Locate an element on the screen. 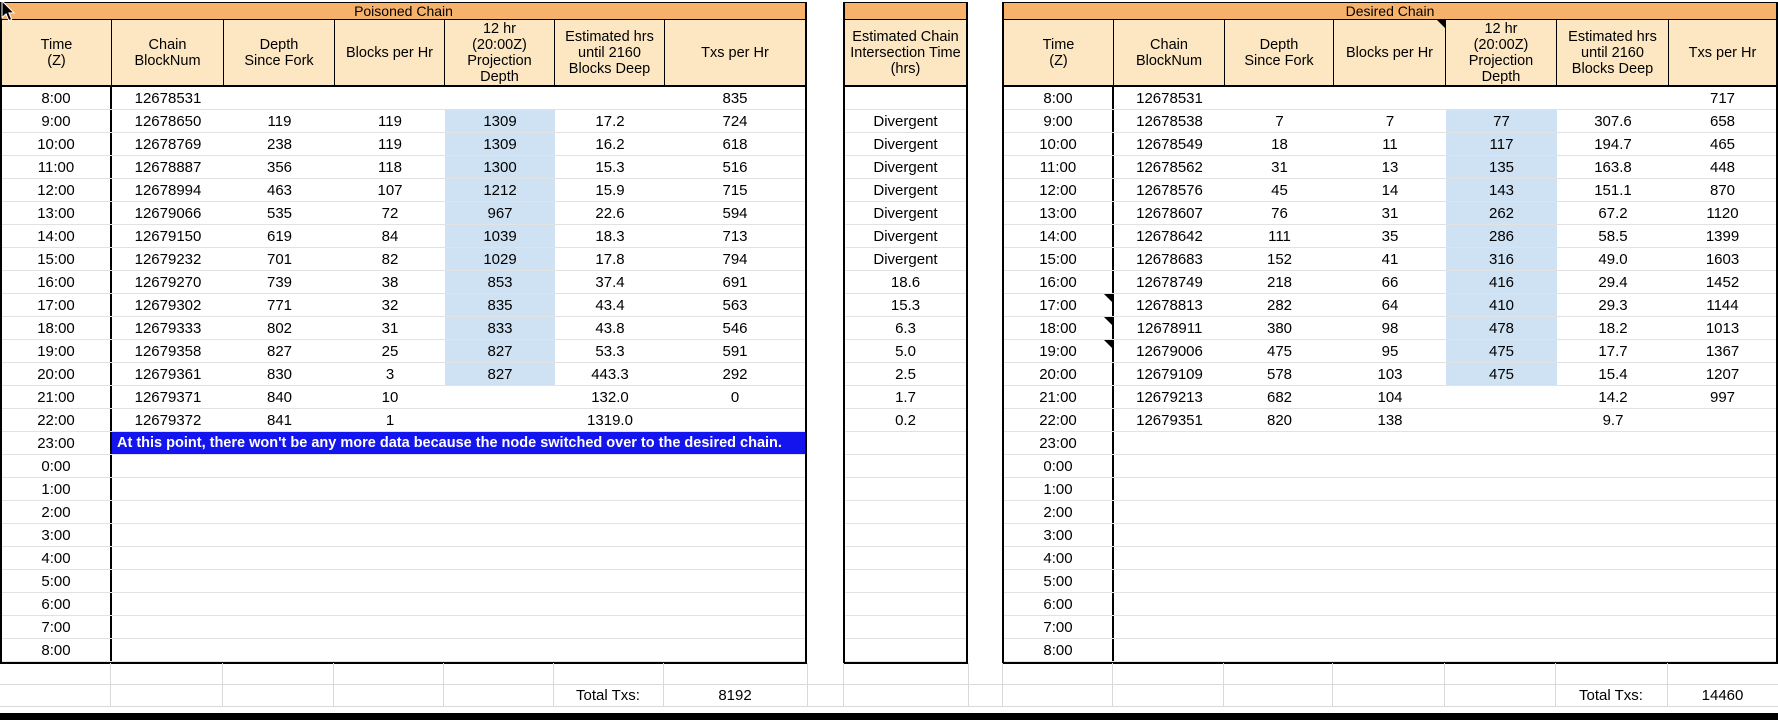 The height and width of the screenshot is (720, 1778). data-cell: 594 is located at coordinates (735, 213).